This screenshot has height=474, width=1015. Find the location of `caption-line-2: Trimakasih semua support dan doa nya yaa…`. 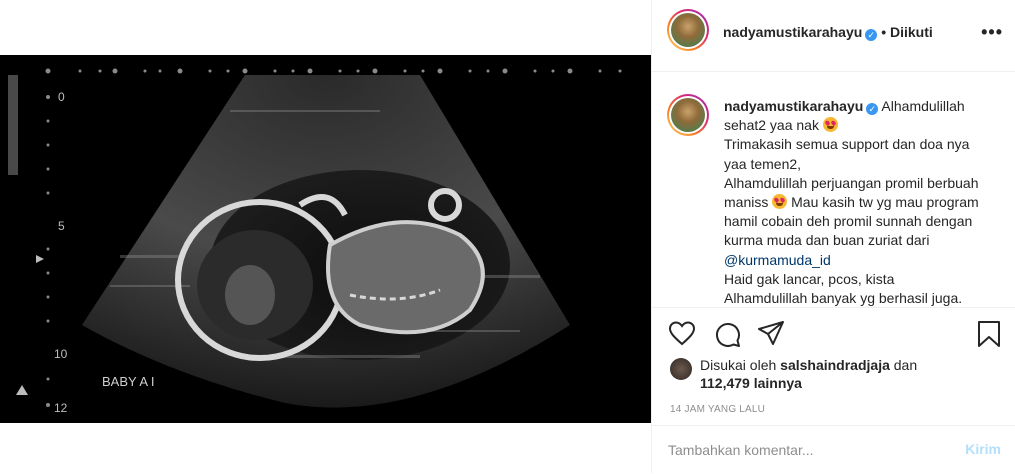

caption-line-2: Trimakasih semua support dan doa nya yaa… is located at coordinates (847, 154).